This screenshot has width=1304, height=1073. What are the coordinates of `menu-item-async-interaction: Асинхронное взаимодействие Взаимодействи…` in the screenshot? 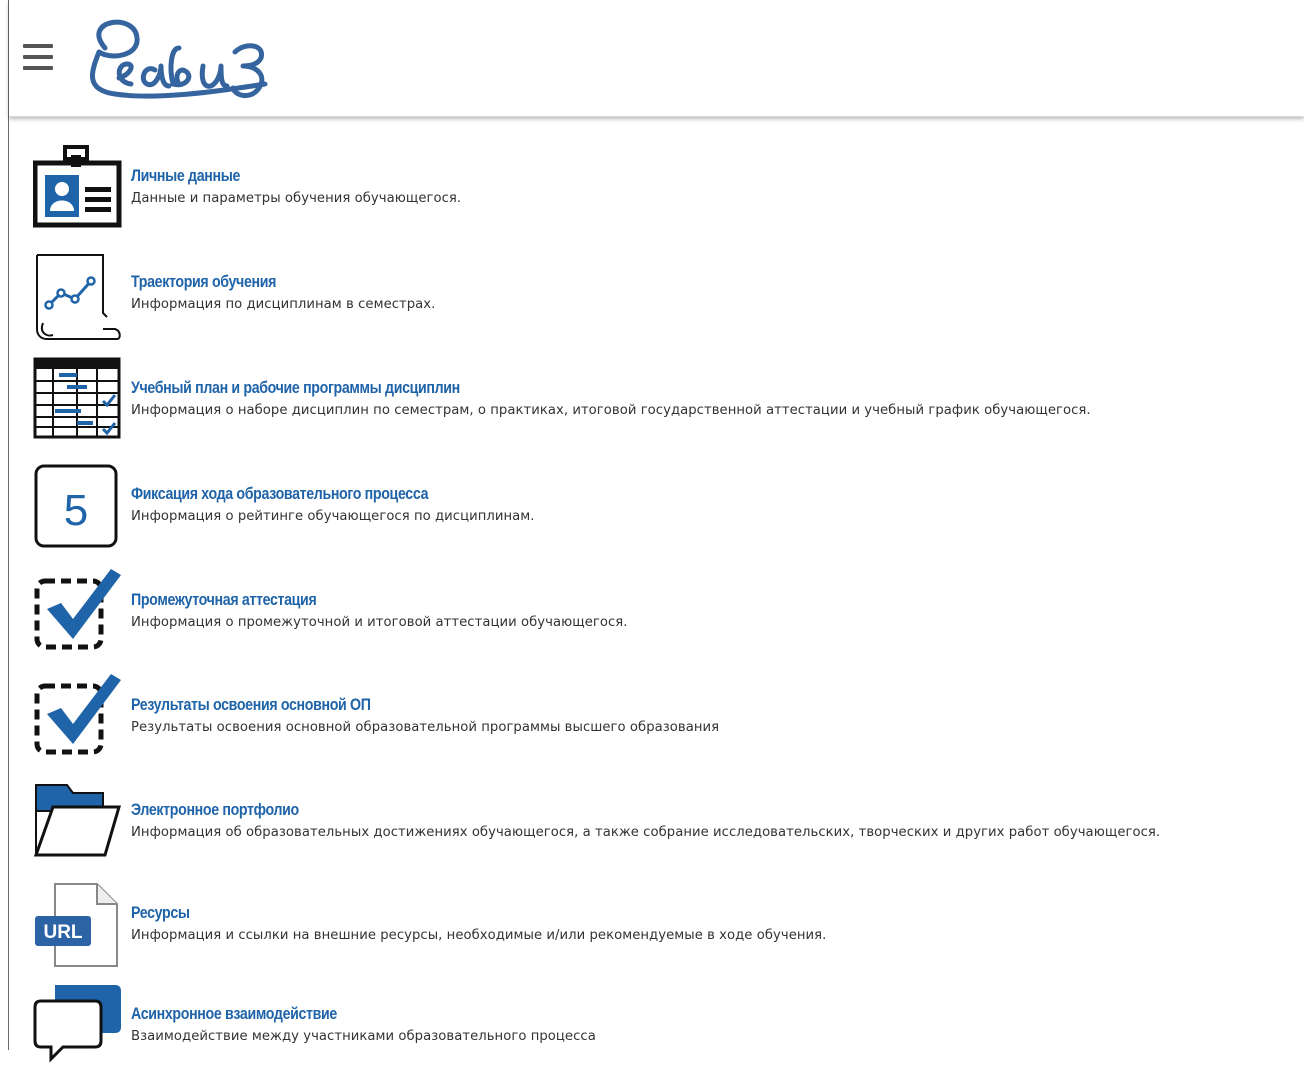 It's located at (668, 1028).